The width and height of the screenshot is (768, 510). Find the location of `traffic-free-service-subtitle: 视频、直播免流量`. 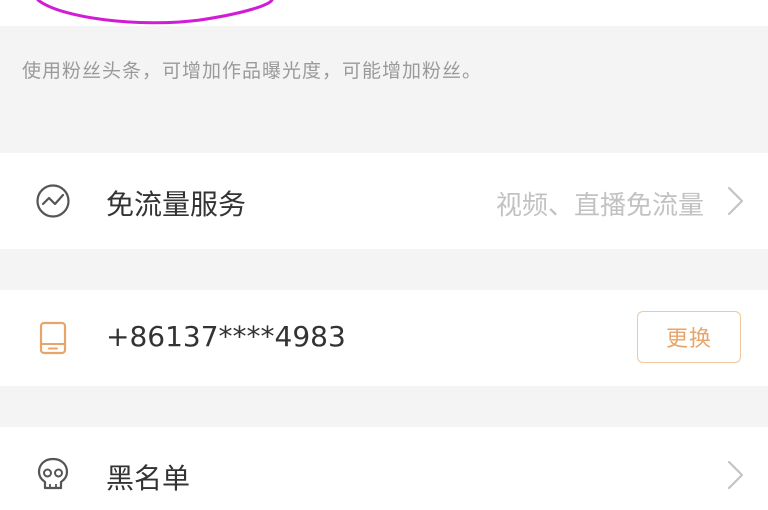

traffic-free-service-subtitle: 视频、直播免流量 is located at coordinates (599, 206).